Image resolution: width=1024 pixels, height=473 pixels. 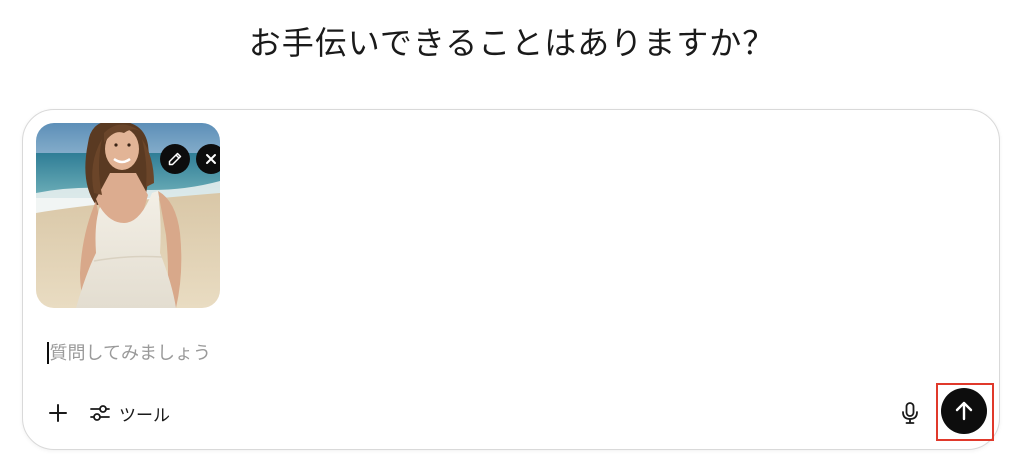 I want to click on plus-icon, so click(x=58, y=413).